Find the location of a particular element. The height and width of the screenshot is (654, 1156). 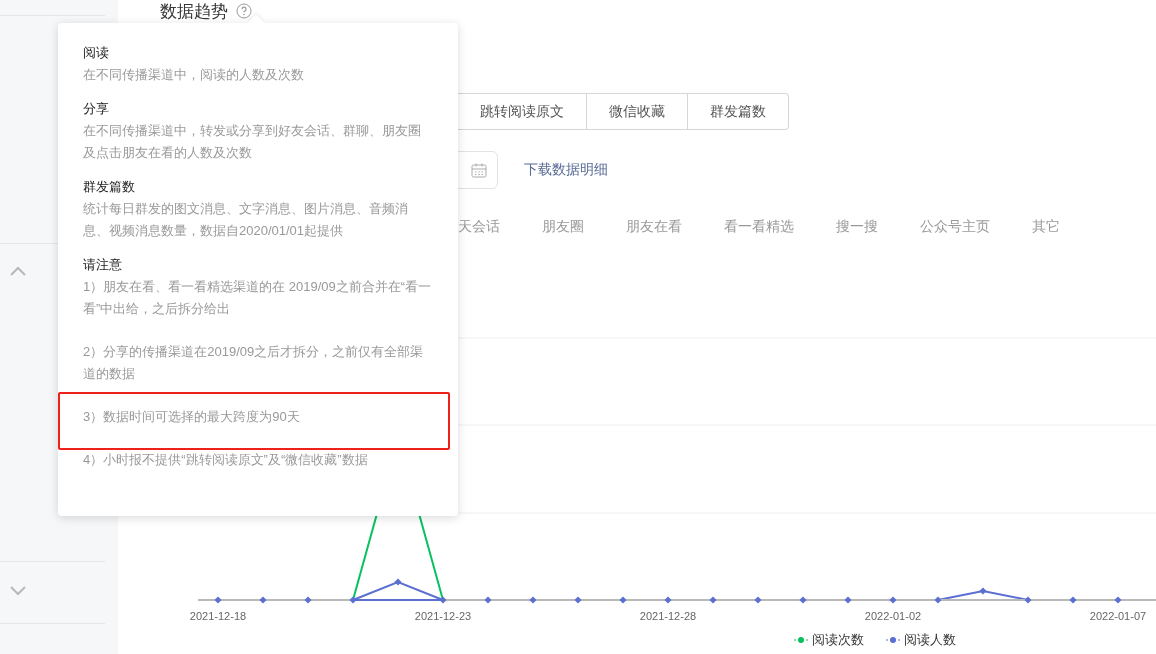

x-axis-label: 2021-12-18 is located at coordinates (218, 616).